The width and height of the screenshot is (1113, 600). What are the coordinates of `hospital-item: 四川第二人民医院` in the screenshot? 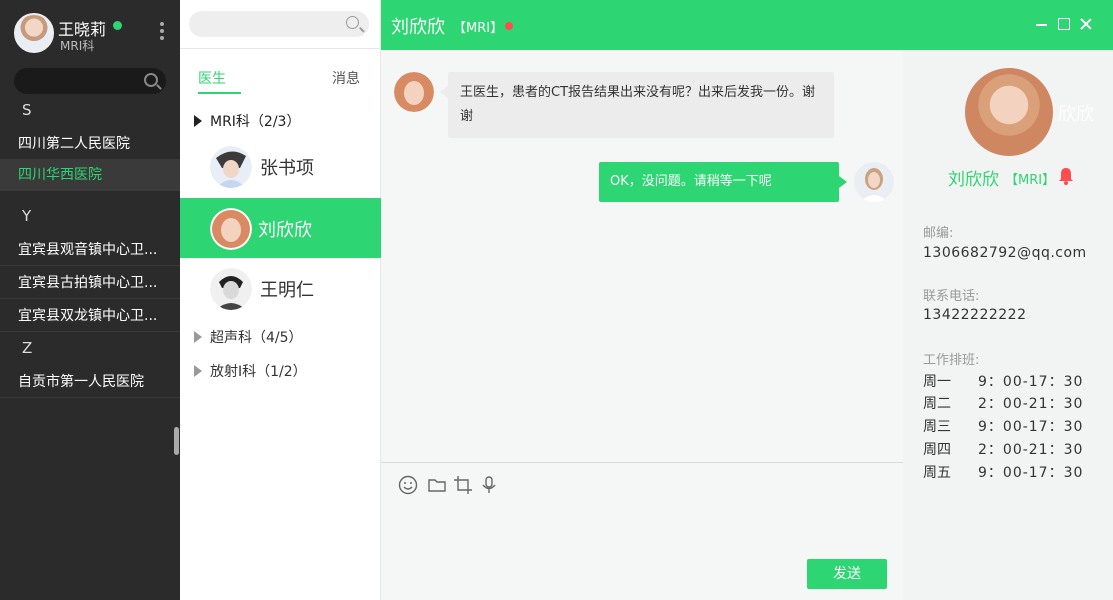 It's located at (90, 144).